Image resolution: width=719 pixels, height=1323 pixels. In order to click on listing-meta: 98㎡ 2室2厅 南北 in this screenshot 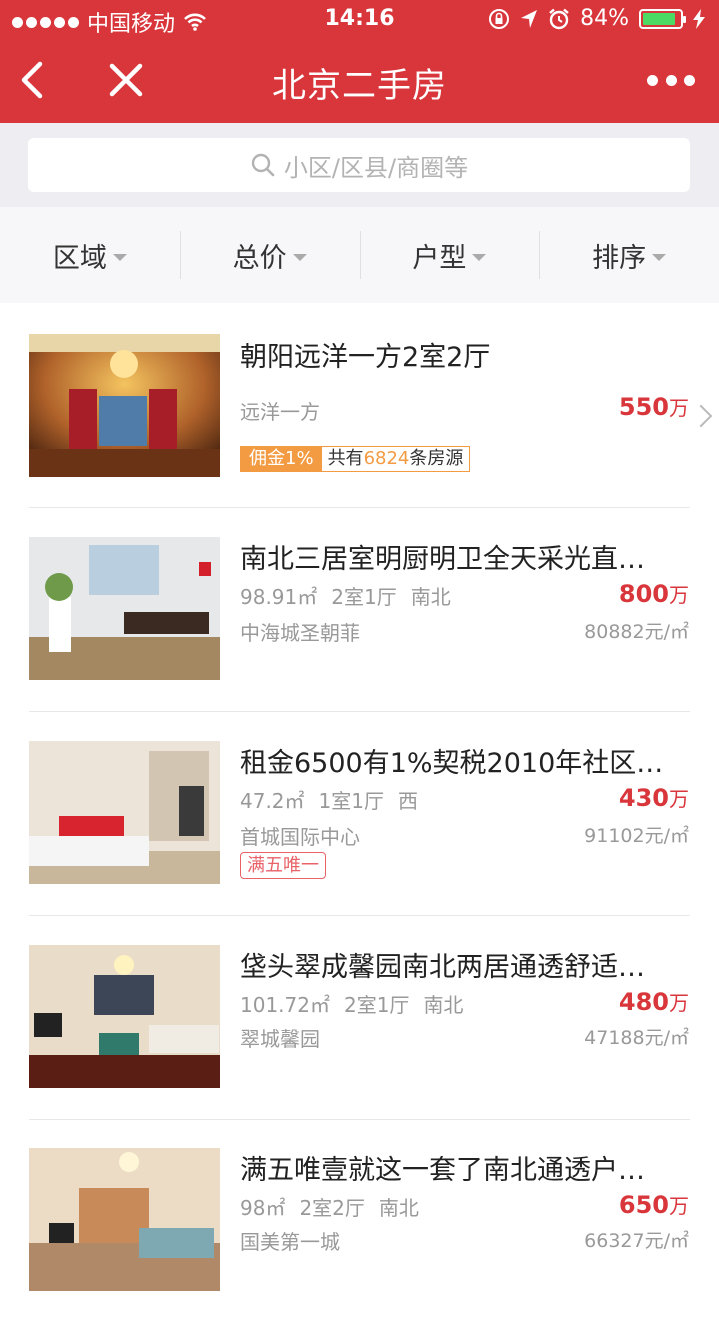, I will do `click(336, 1206)`.